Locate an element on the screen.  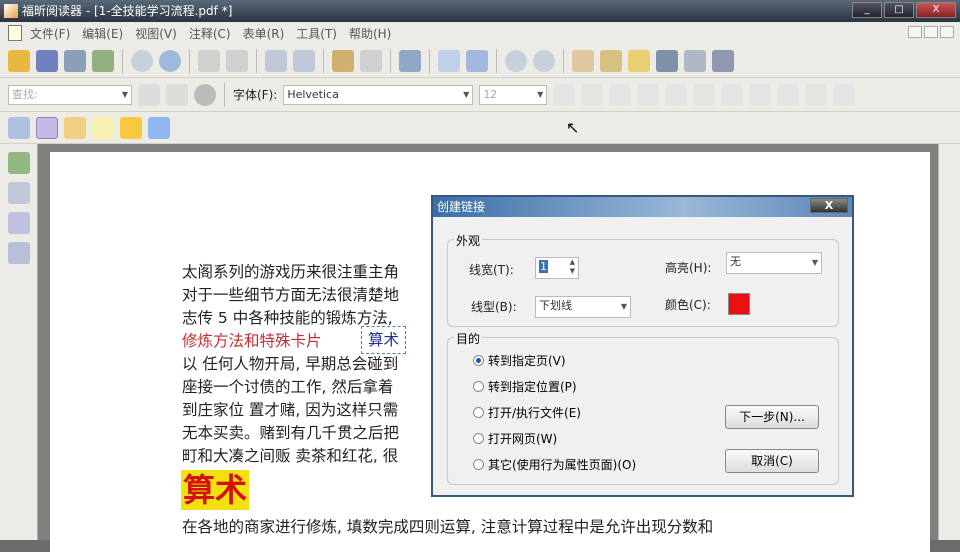
highlight-tool-icon is located at coordinates (47, 127).